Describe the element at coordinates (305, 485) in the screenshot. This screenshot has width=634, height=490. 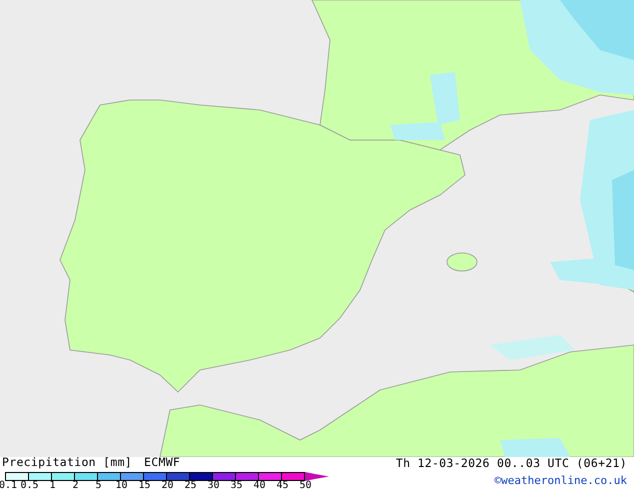
I see `scale-label: 50` at that location.